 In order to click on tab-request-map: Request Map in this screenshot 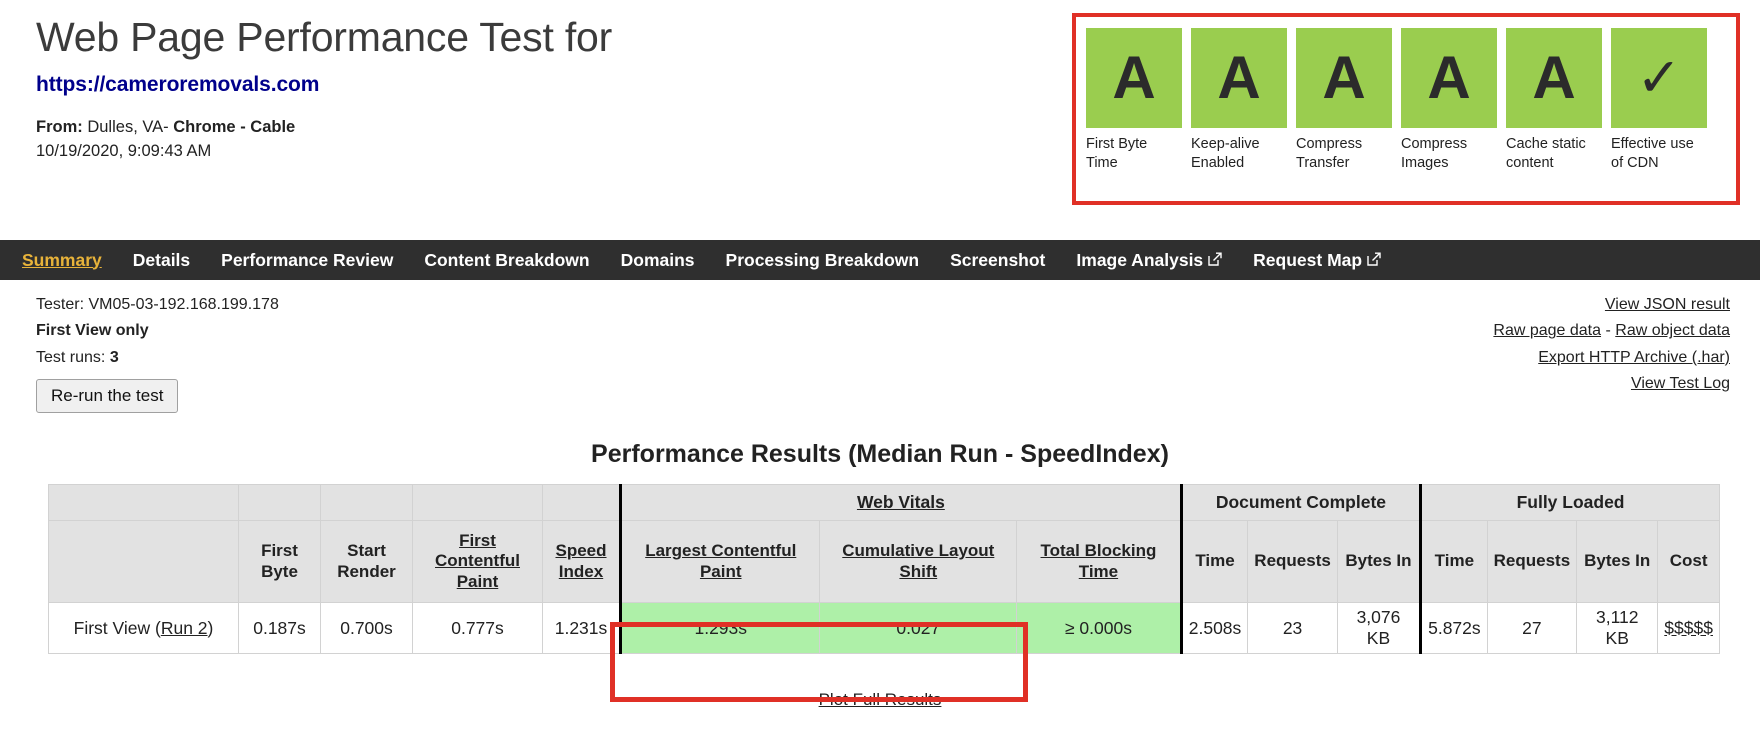, I will do `click(1317, 260)`.